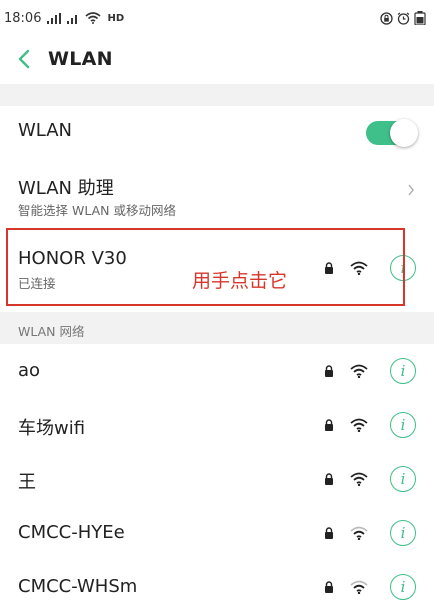 This screenshot has height=605, width=434. I want to click on network-name: CMCC-WHSm, so click(78, 586).